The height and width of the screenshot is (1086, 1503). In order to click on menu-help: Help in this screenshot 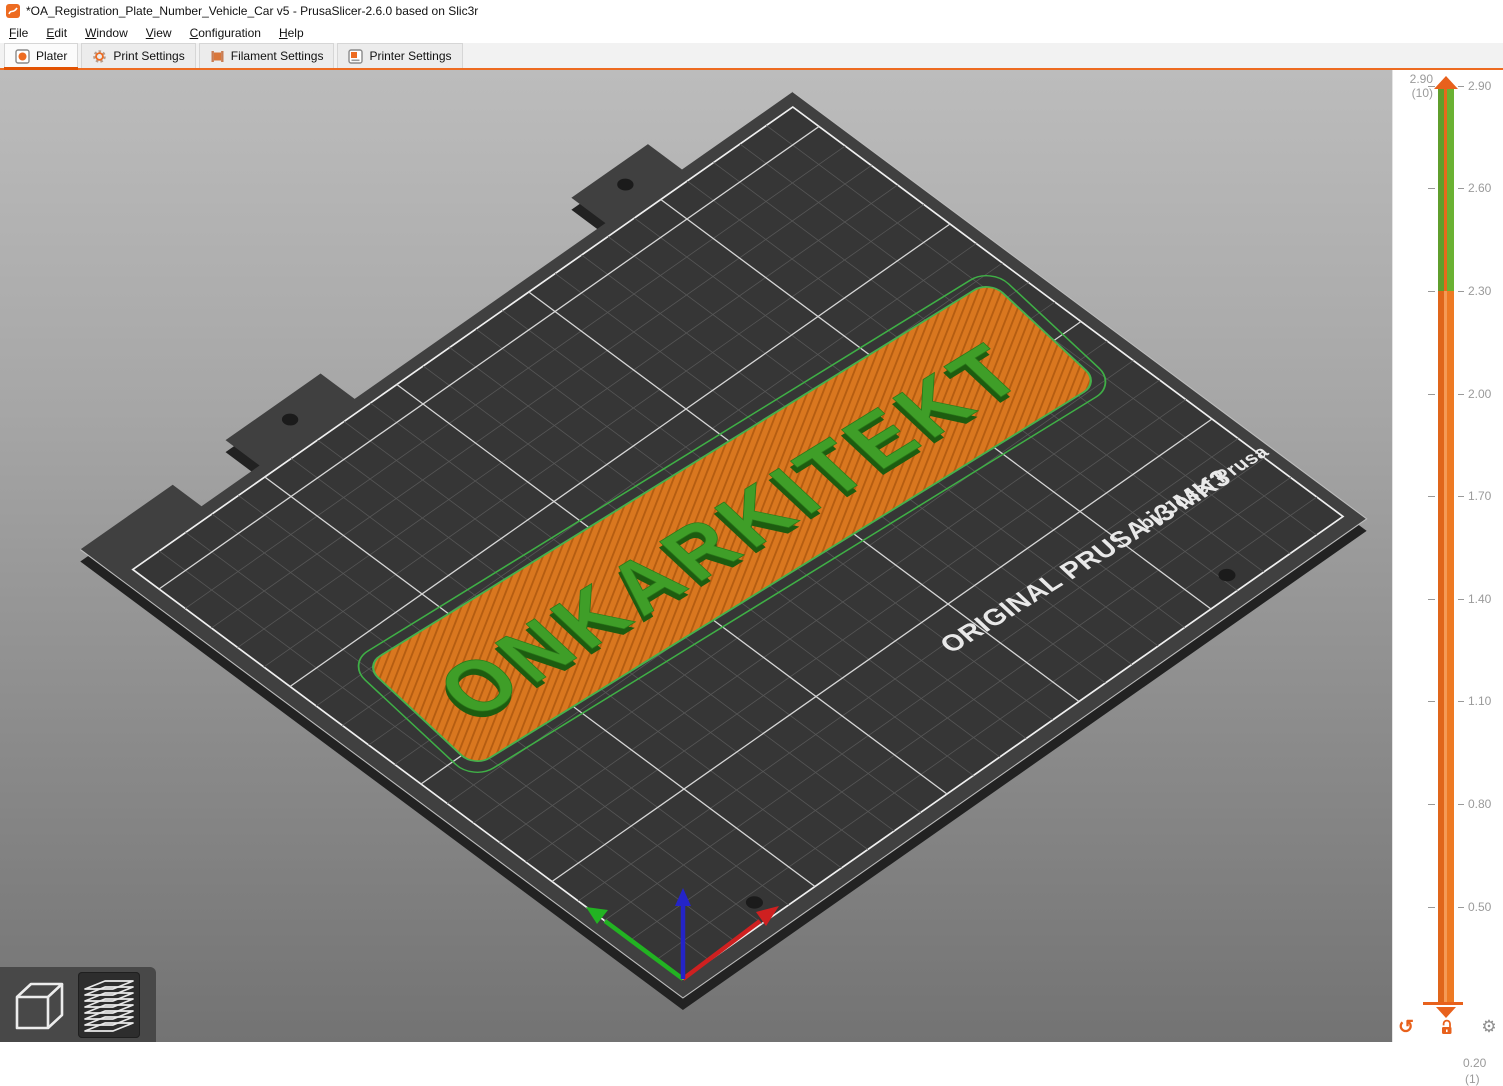, I will do `click(291, 33)`.